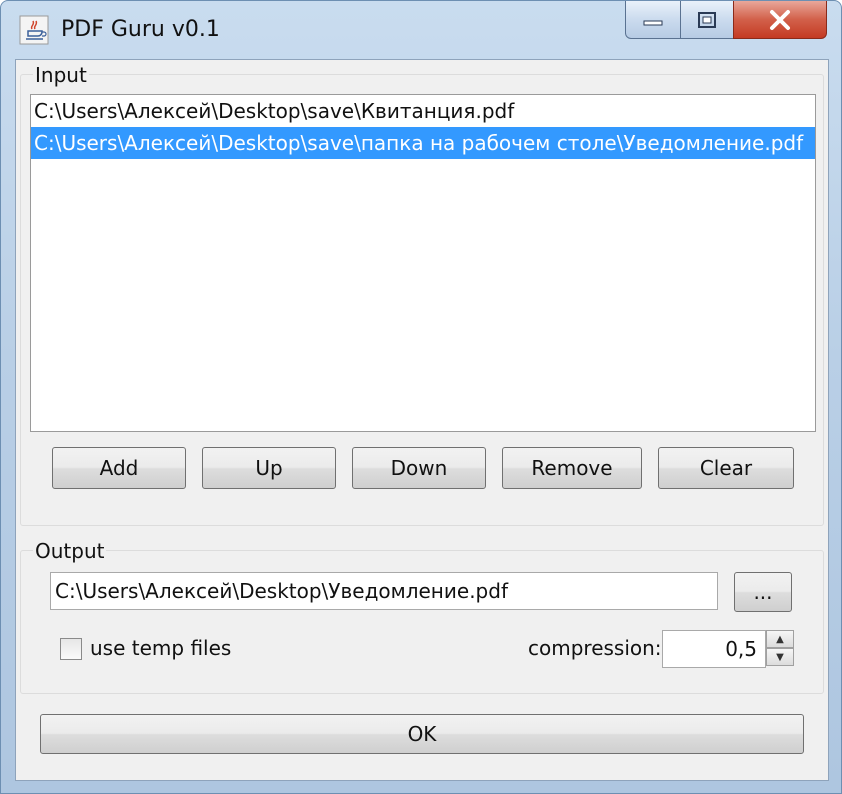 This screenshot has width=842, height=794. Describe the element at coordinates (71, 649) in the screenshot. I see `use-temp-files-checkbox` at that location.